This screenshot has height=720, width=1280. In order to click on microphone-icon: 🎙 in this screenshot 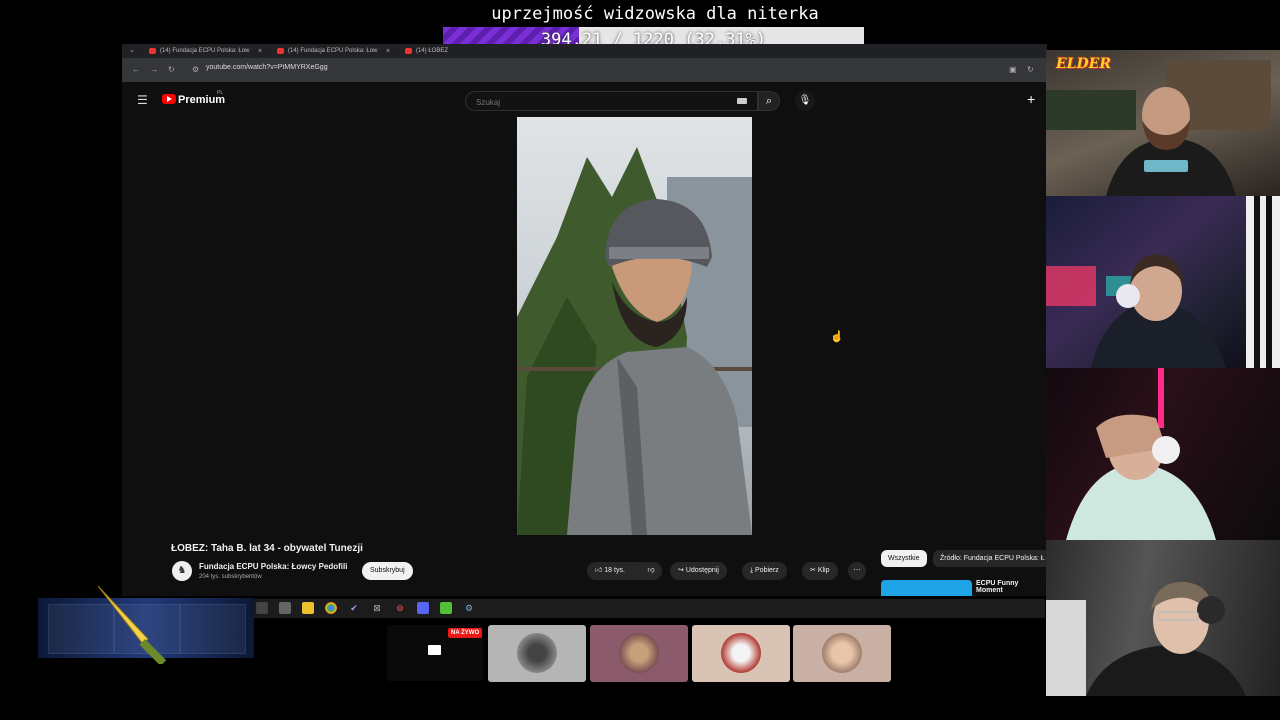, I will do `click(805, 101)`.